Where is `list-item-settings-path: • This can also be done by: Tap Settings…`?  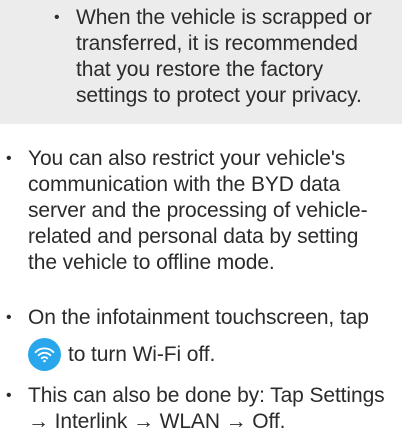
list-item-settings-path: • This can also be done by: Tap Settings… is located at coordinates (202, 409).